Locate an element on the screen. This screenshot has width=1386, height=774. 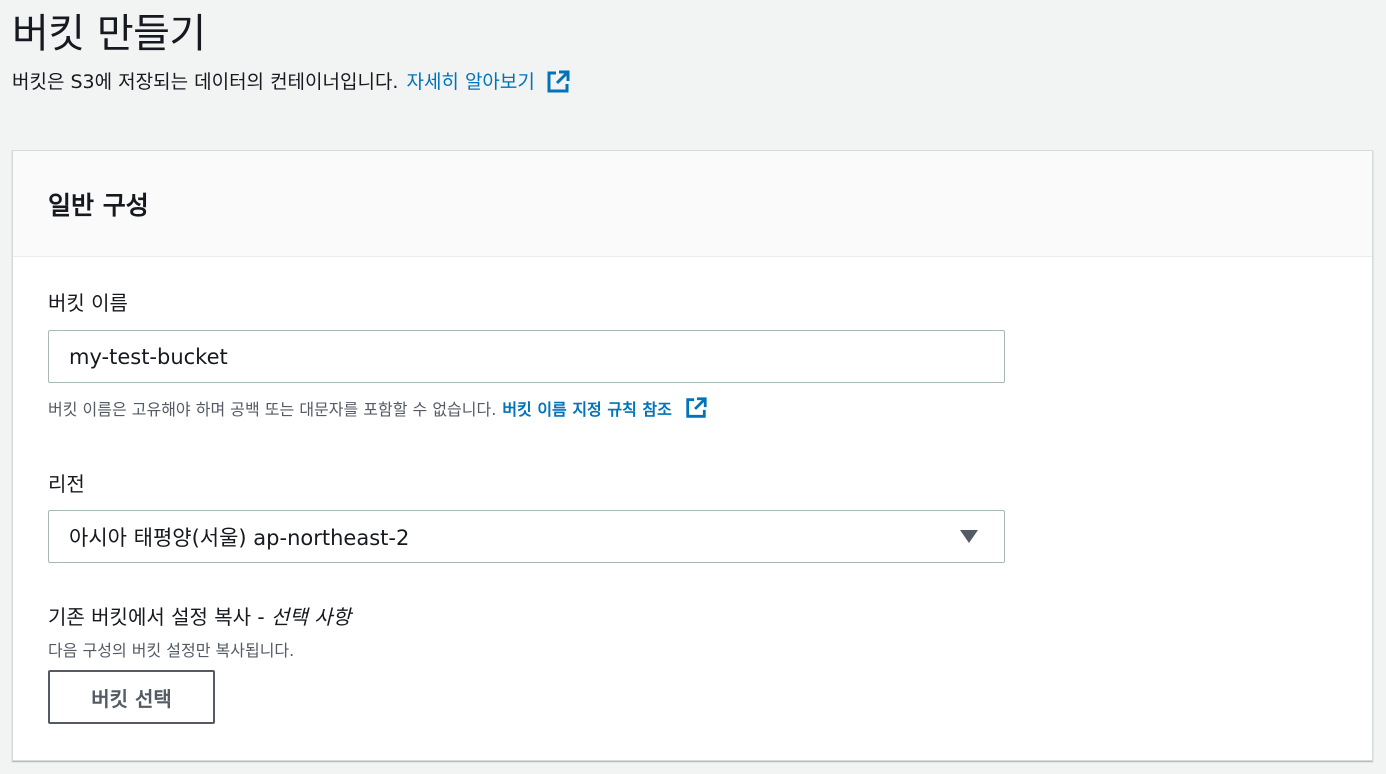
learn-more-link: 자세히 알아보기 is located at coordinates (470, 82).